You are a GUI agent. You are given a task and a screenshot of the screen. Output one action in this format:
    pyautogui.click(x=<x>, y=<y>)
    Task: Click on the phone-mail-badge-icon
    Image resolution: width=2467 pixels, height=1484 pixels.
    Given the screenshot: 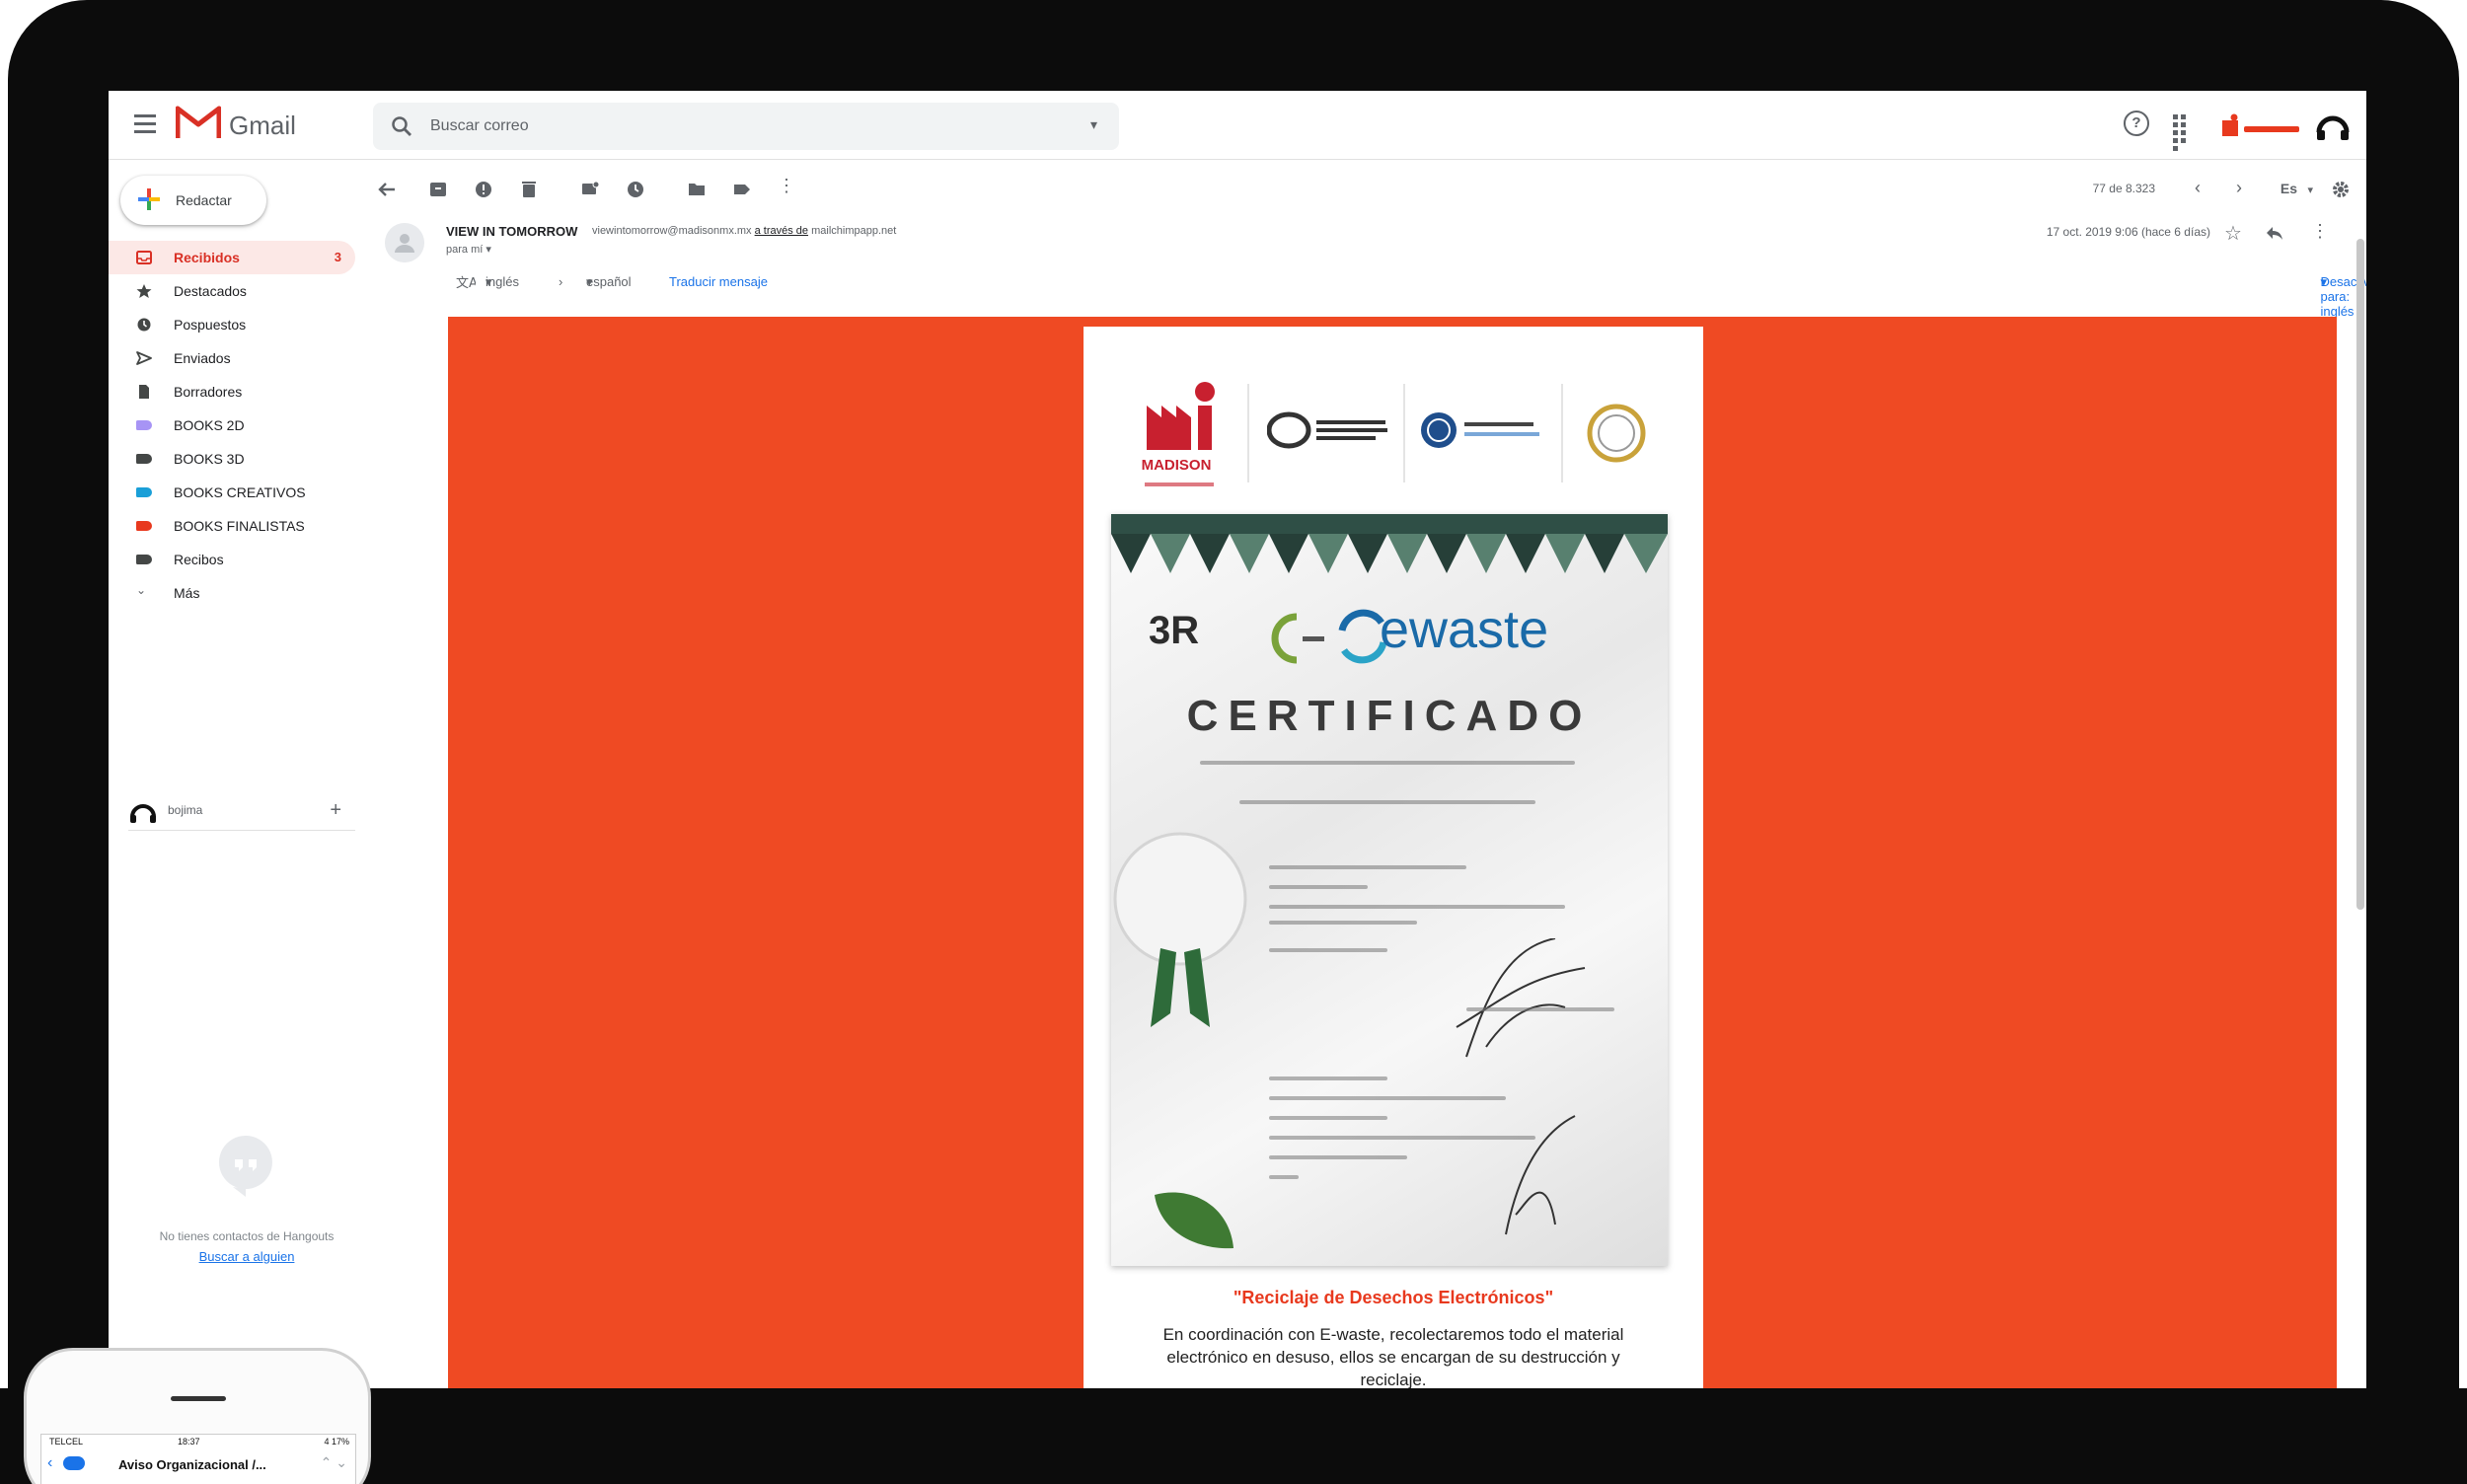 What is the action you would take?
    pyautogui.click(x=74, y=1463)
    